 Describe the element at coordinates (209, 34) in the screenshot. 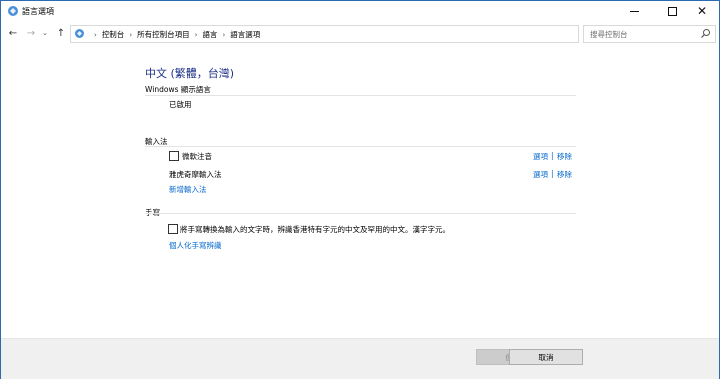

I see `breadcrumb-language: 語言` at that location.